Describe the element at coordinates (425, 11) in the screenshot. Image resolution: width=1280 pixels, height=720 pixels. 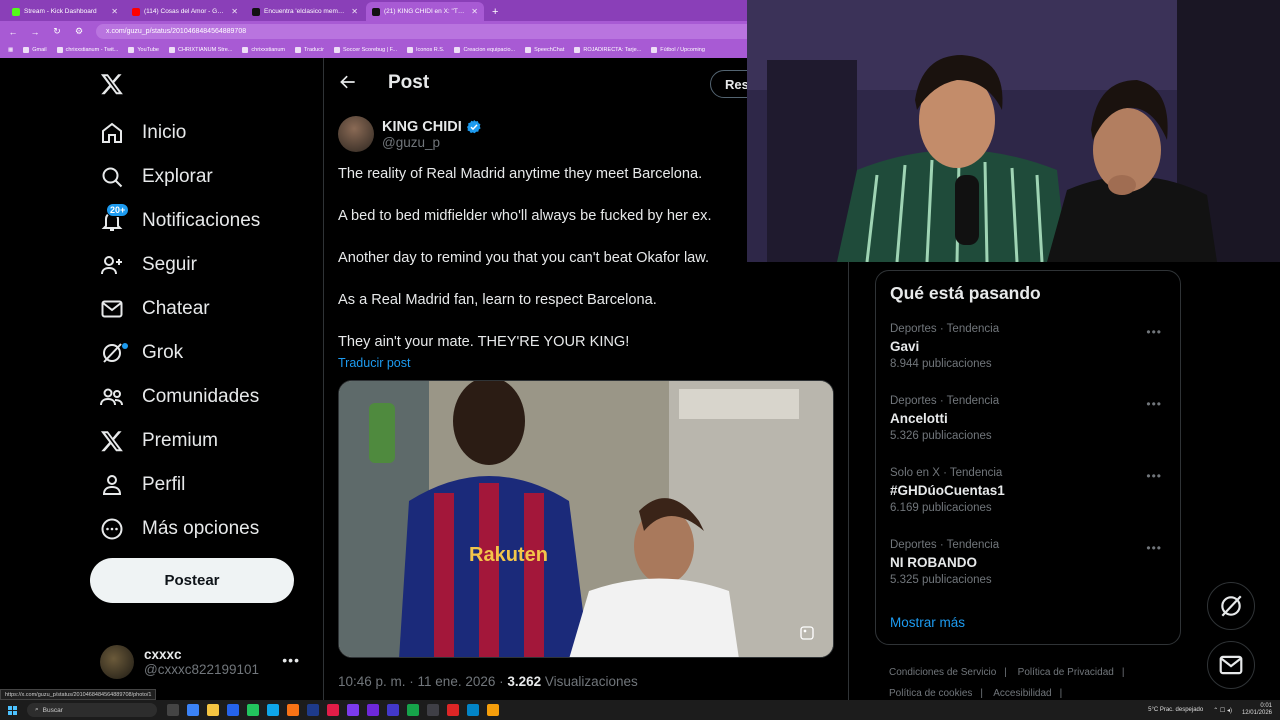
I see `browser-tab-active: (21) KING CHIDI en X: "The reali...✕` at that location.